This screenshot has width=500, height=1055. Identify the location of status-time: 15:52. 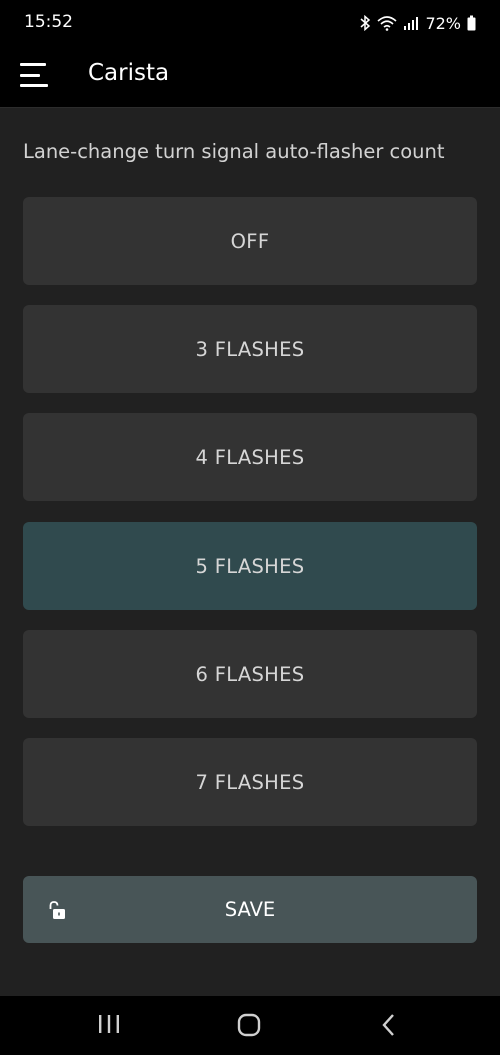
(48, 22).